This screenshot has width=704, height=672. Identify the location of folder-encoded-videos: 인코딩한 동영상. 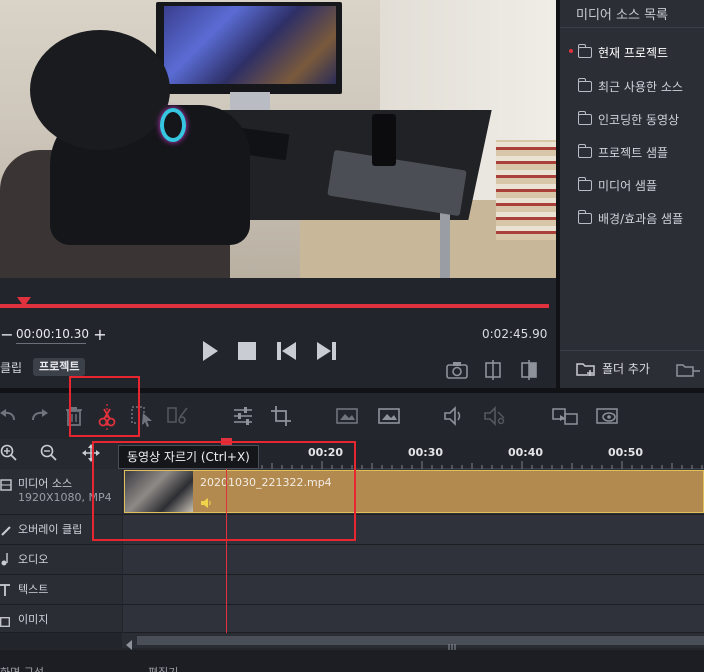
(632, 119).